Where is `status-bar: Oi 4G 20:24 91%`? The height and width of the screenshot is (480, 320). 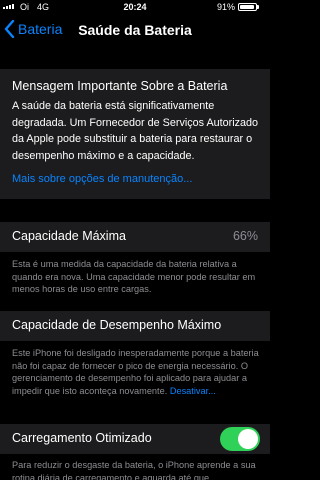
status-bar: Oi 4G 20:24 91% is located at coordinates (135, 7).